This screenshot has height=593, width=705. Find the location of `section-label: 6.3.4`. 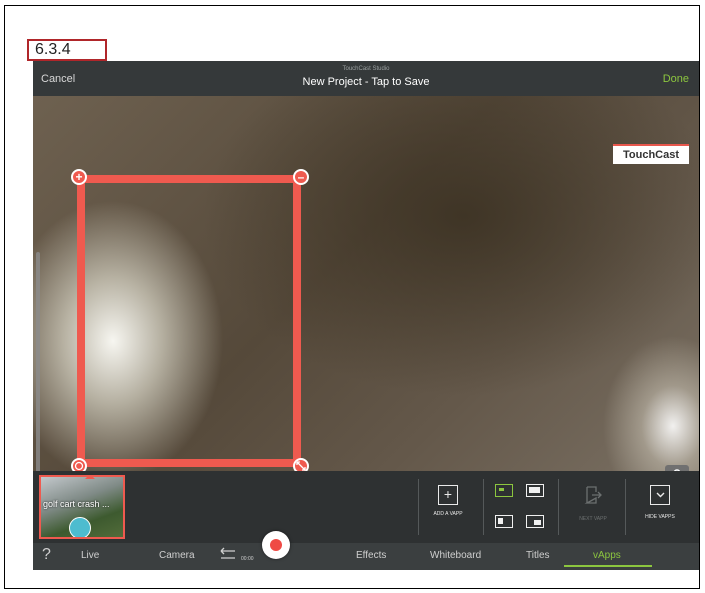

section-label: 6.3.4 is located at coordinates (67, 50).